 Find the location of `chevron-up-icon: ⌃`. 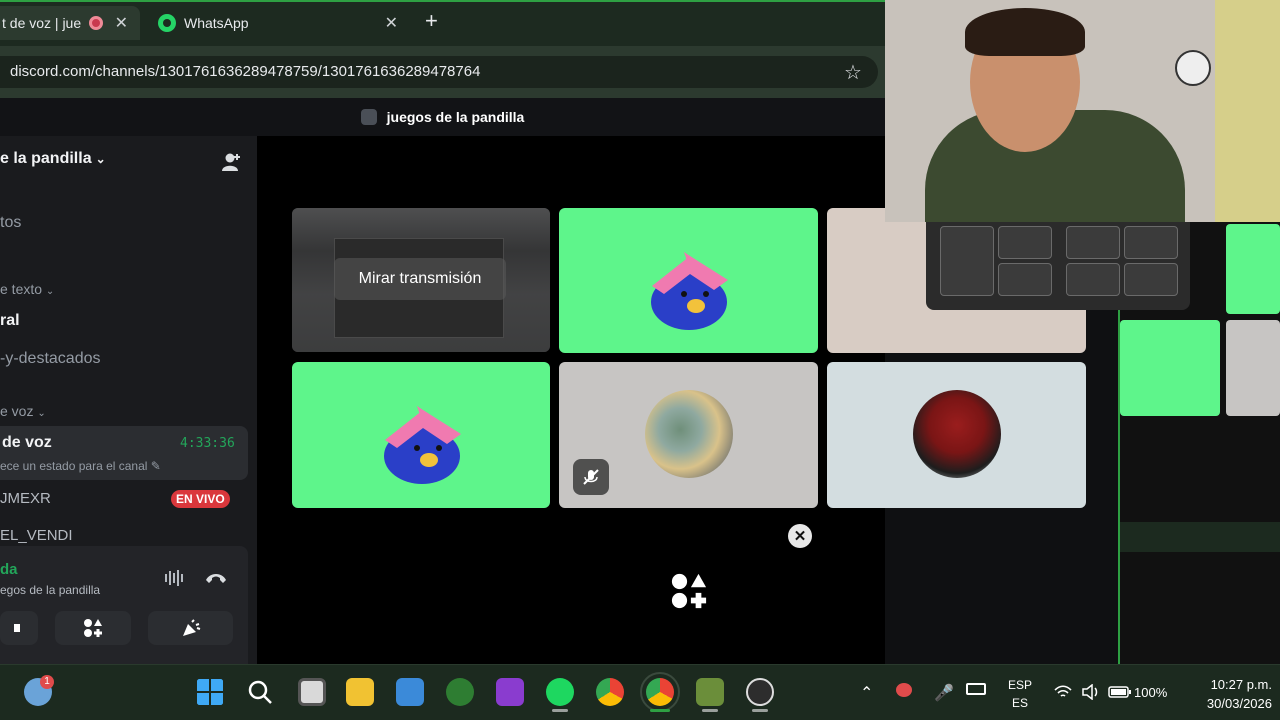

chevron-up-icon: ⌃ is located at coordinates (866, 693).